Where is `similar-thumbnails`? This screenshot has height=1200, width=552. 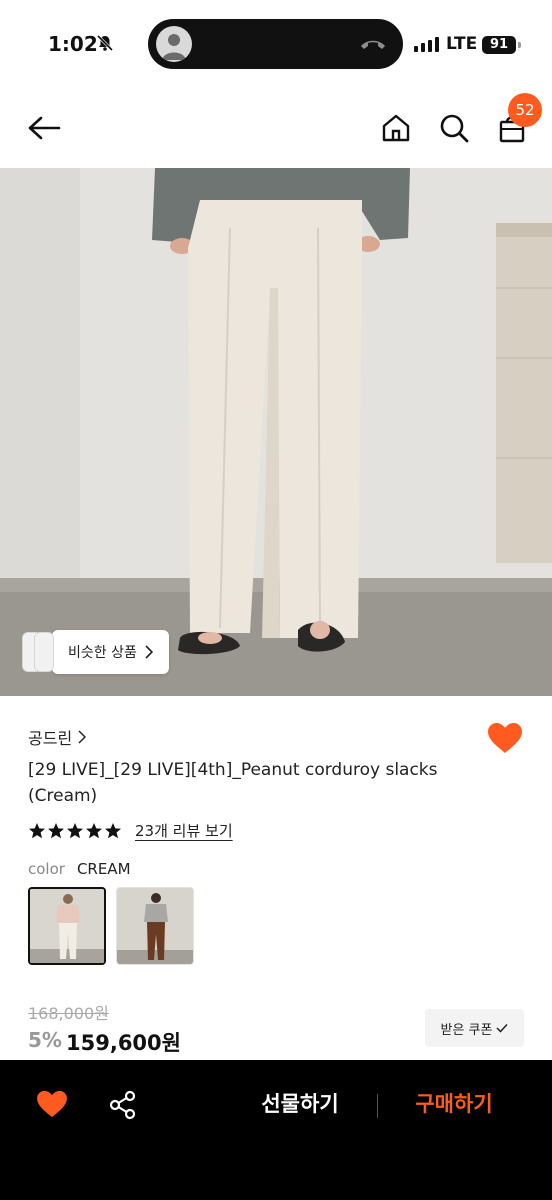 similar-thumbnails is located at coordinates (38, 652).